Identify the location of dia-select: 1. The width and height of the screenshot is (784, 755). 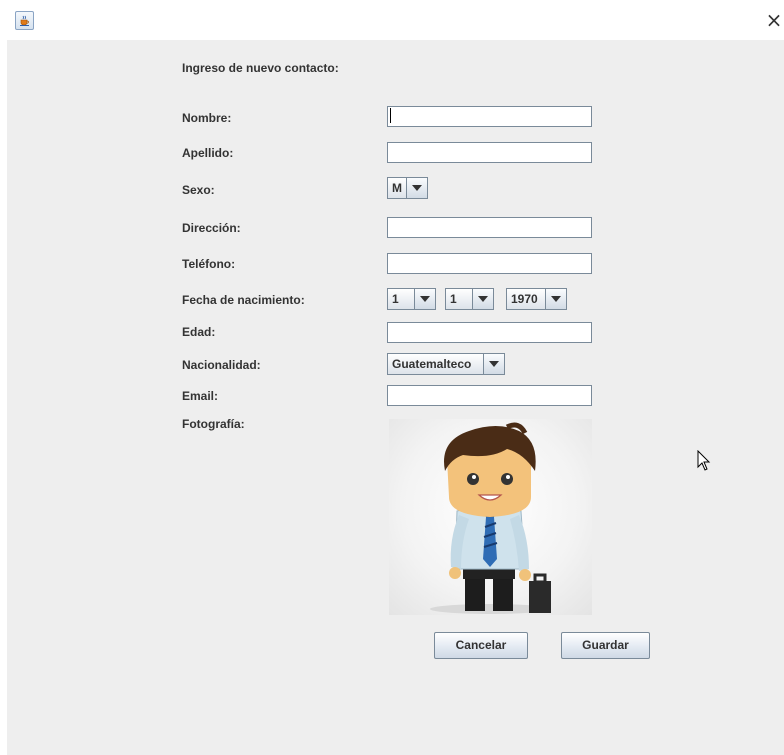
(411, 299).